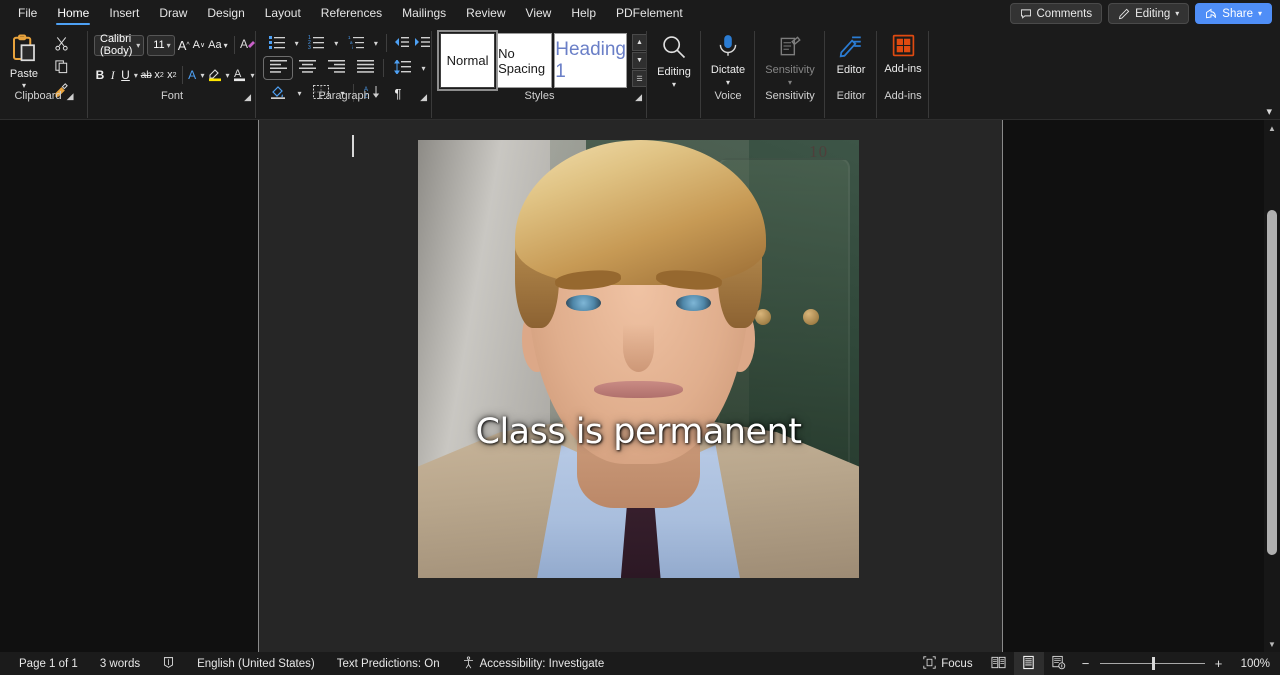  I want to click on zoom-level: 100%, so click(1250, 664).